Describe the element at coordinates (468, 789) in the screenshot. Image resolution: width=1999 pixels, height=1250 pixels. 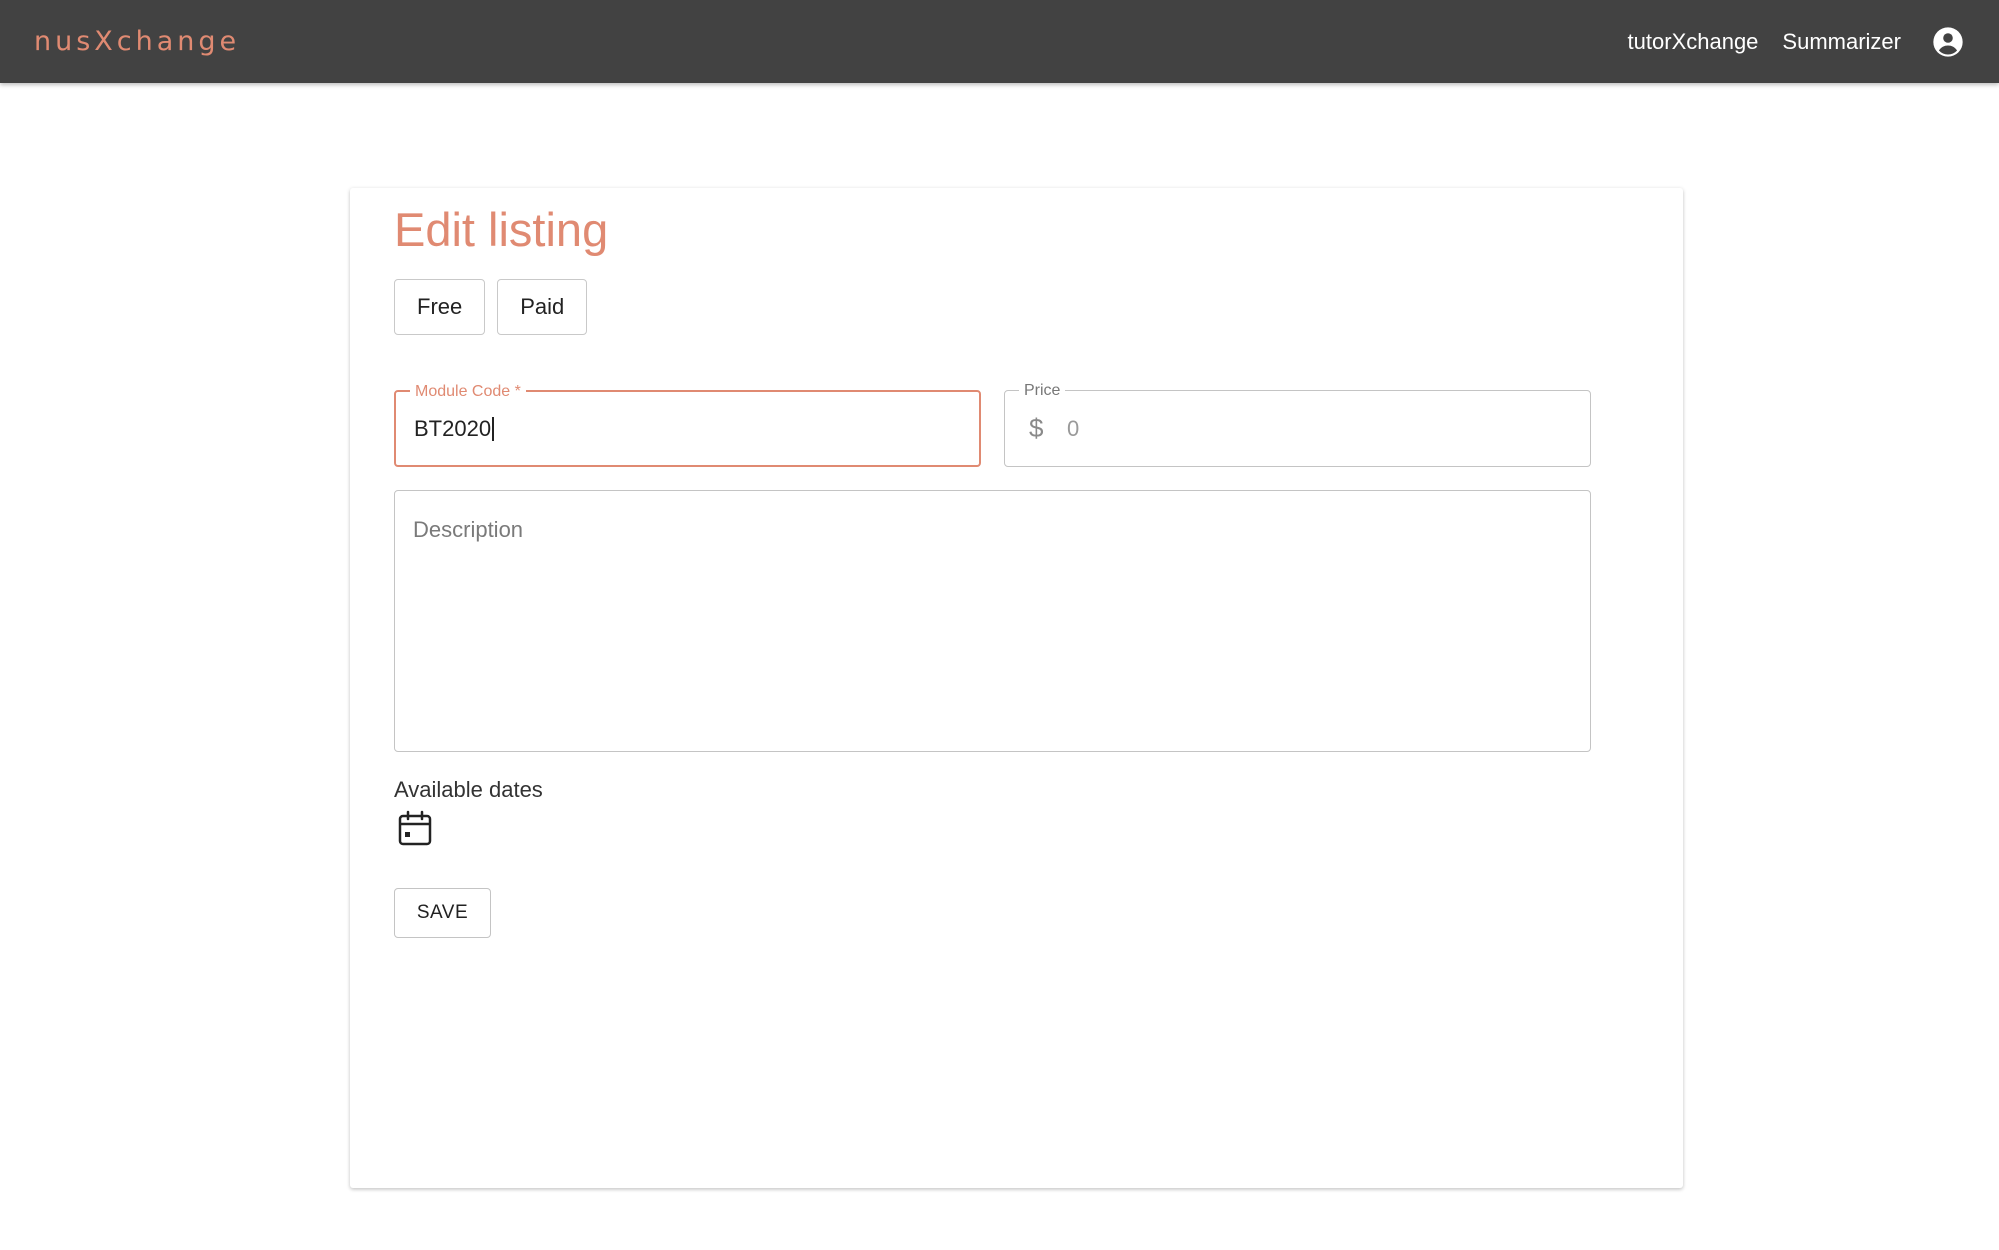
I see `available-dates-label: Available dates` at that location.